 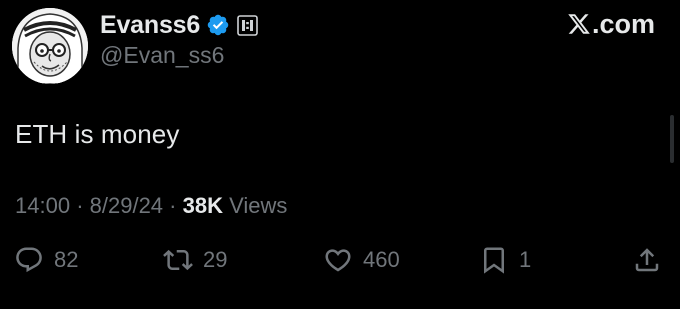 What do you see at coordinates (29, 260) in the screenshot?
I see `reply-icon` at bounding box center [29, 260].